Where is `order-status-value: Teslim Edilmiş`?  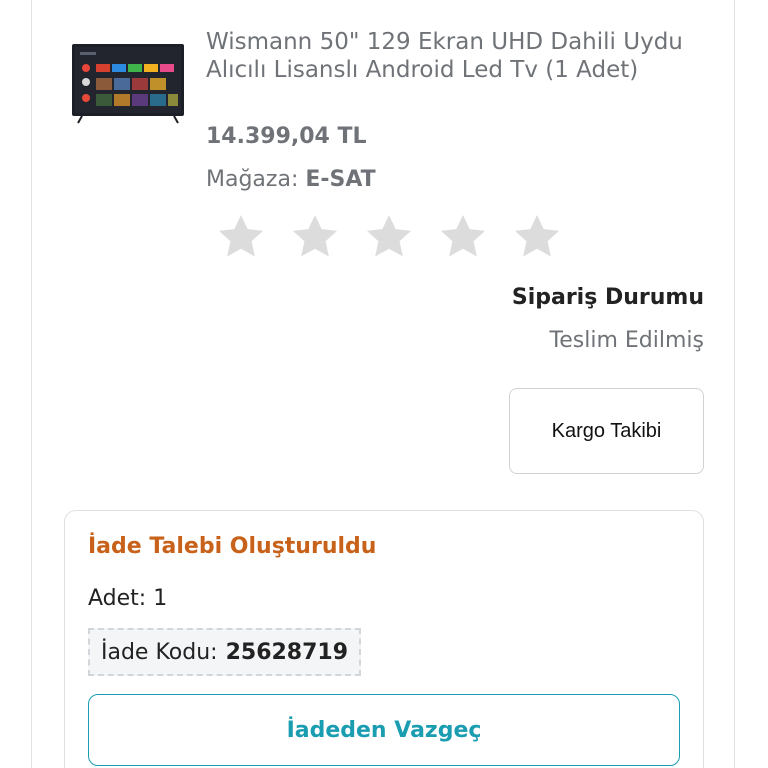
order-status-value: Teslim Edilmiş is located at coordinates (626, 340).